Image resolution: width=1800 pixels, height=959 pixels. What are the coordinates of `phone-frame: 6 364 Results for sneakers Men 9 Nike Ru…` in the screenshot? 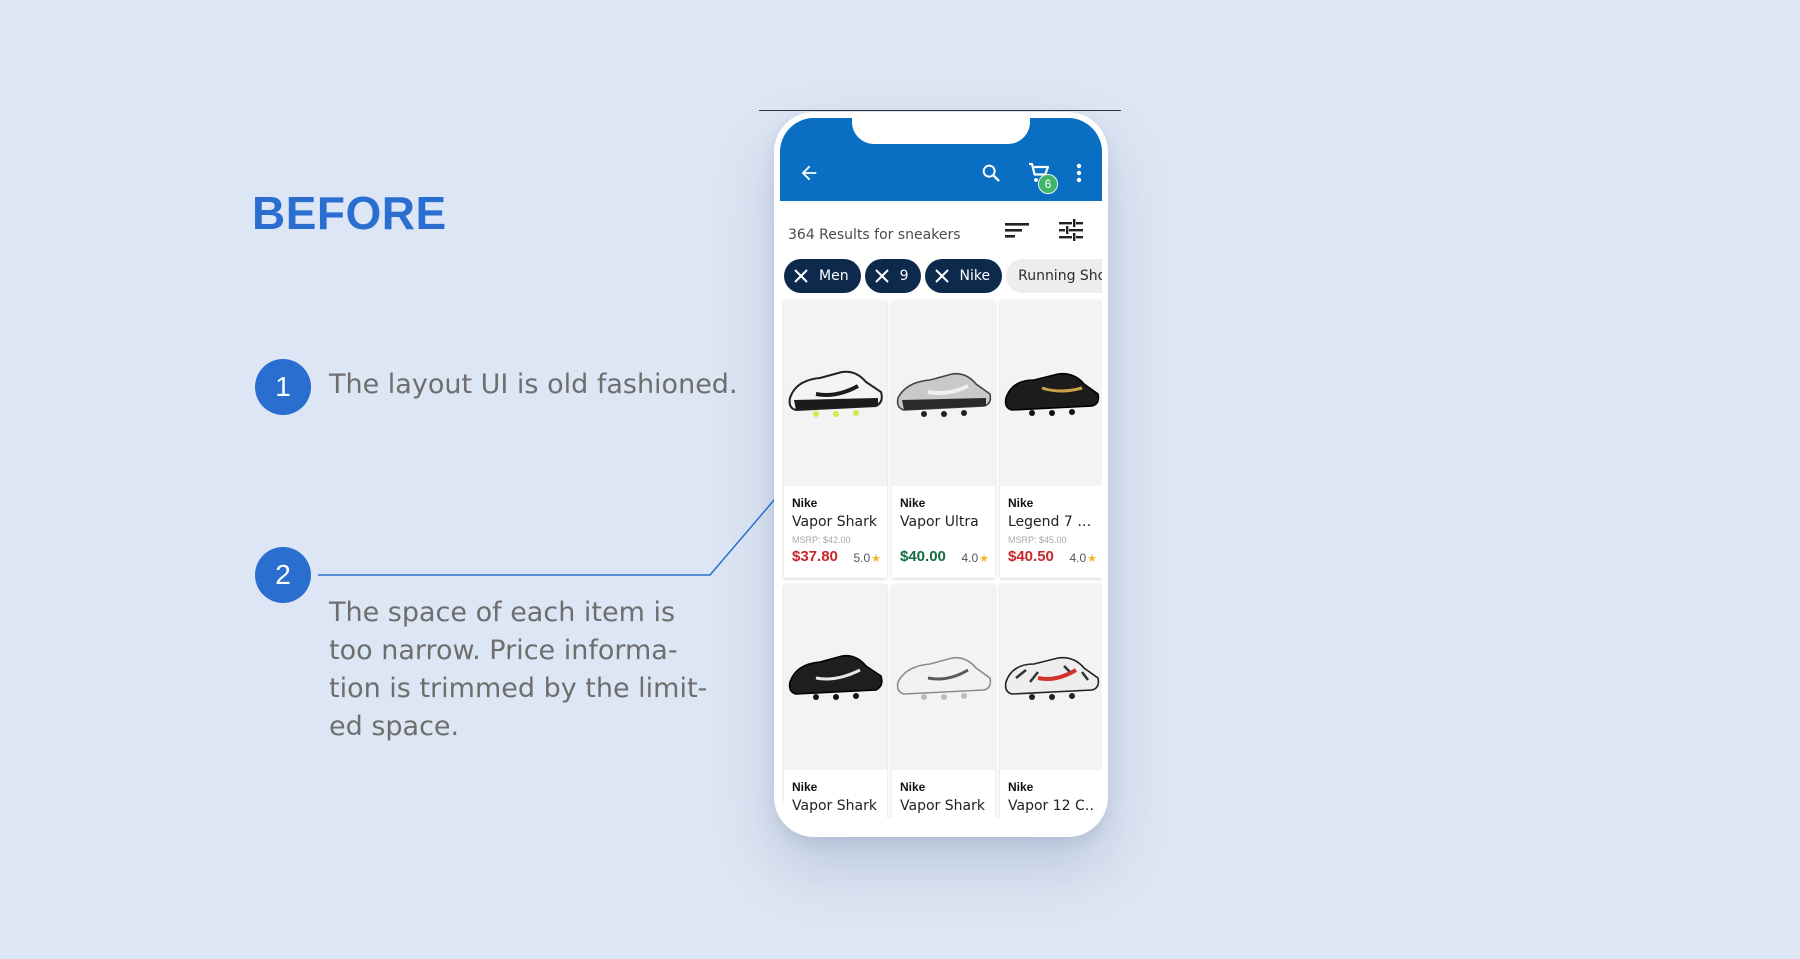 It's located at (941, 474).